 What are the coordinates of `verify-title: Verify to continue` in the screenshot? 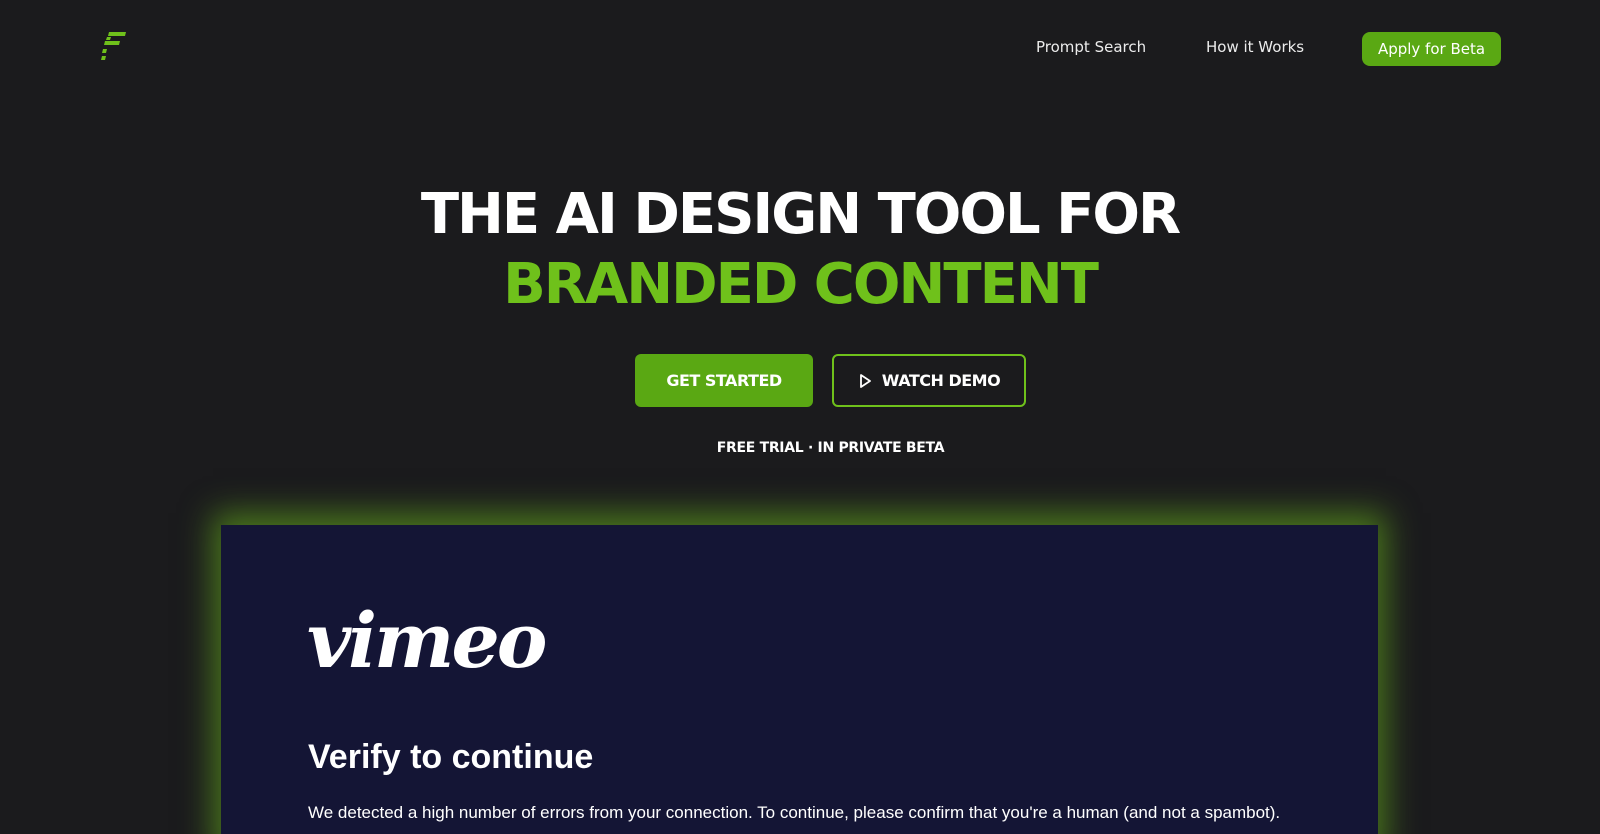 It's located at (451, 757).